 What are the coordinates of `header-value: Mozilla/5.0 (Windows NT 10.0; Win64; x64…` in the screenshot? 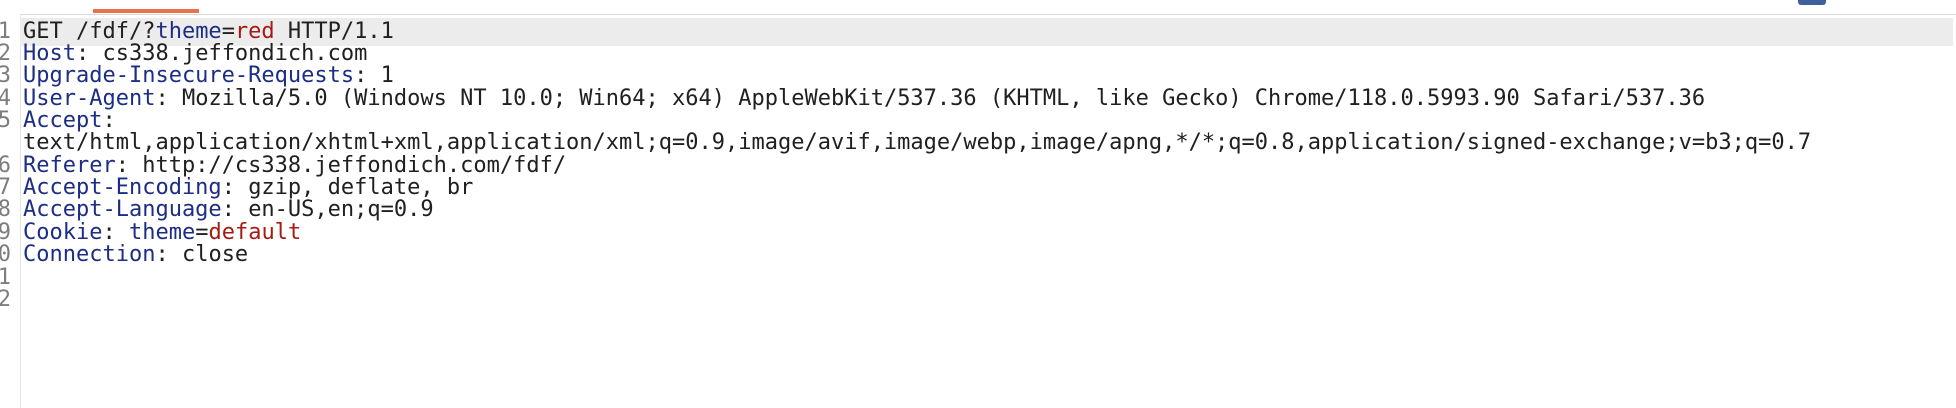 It's located at (943, 98).